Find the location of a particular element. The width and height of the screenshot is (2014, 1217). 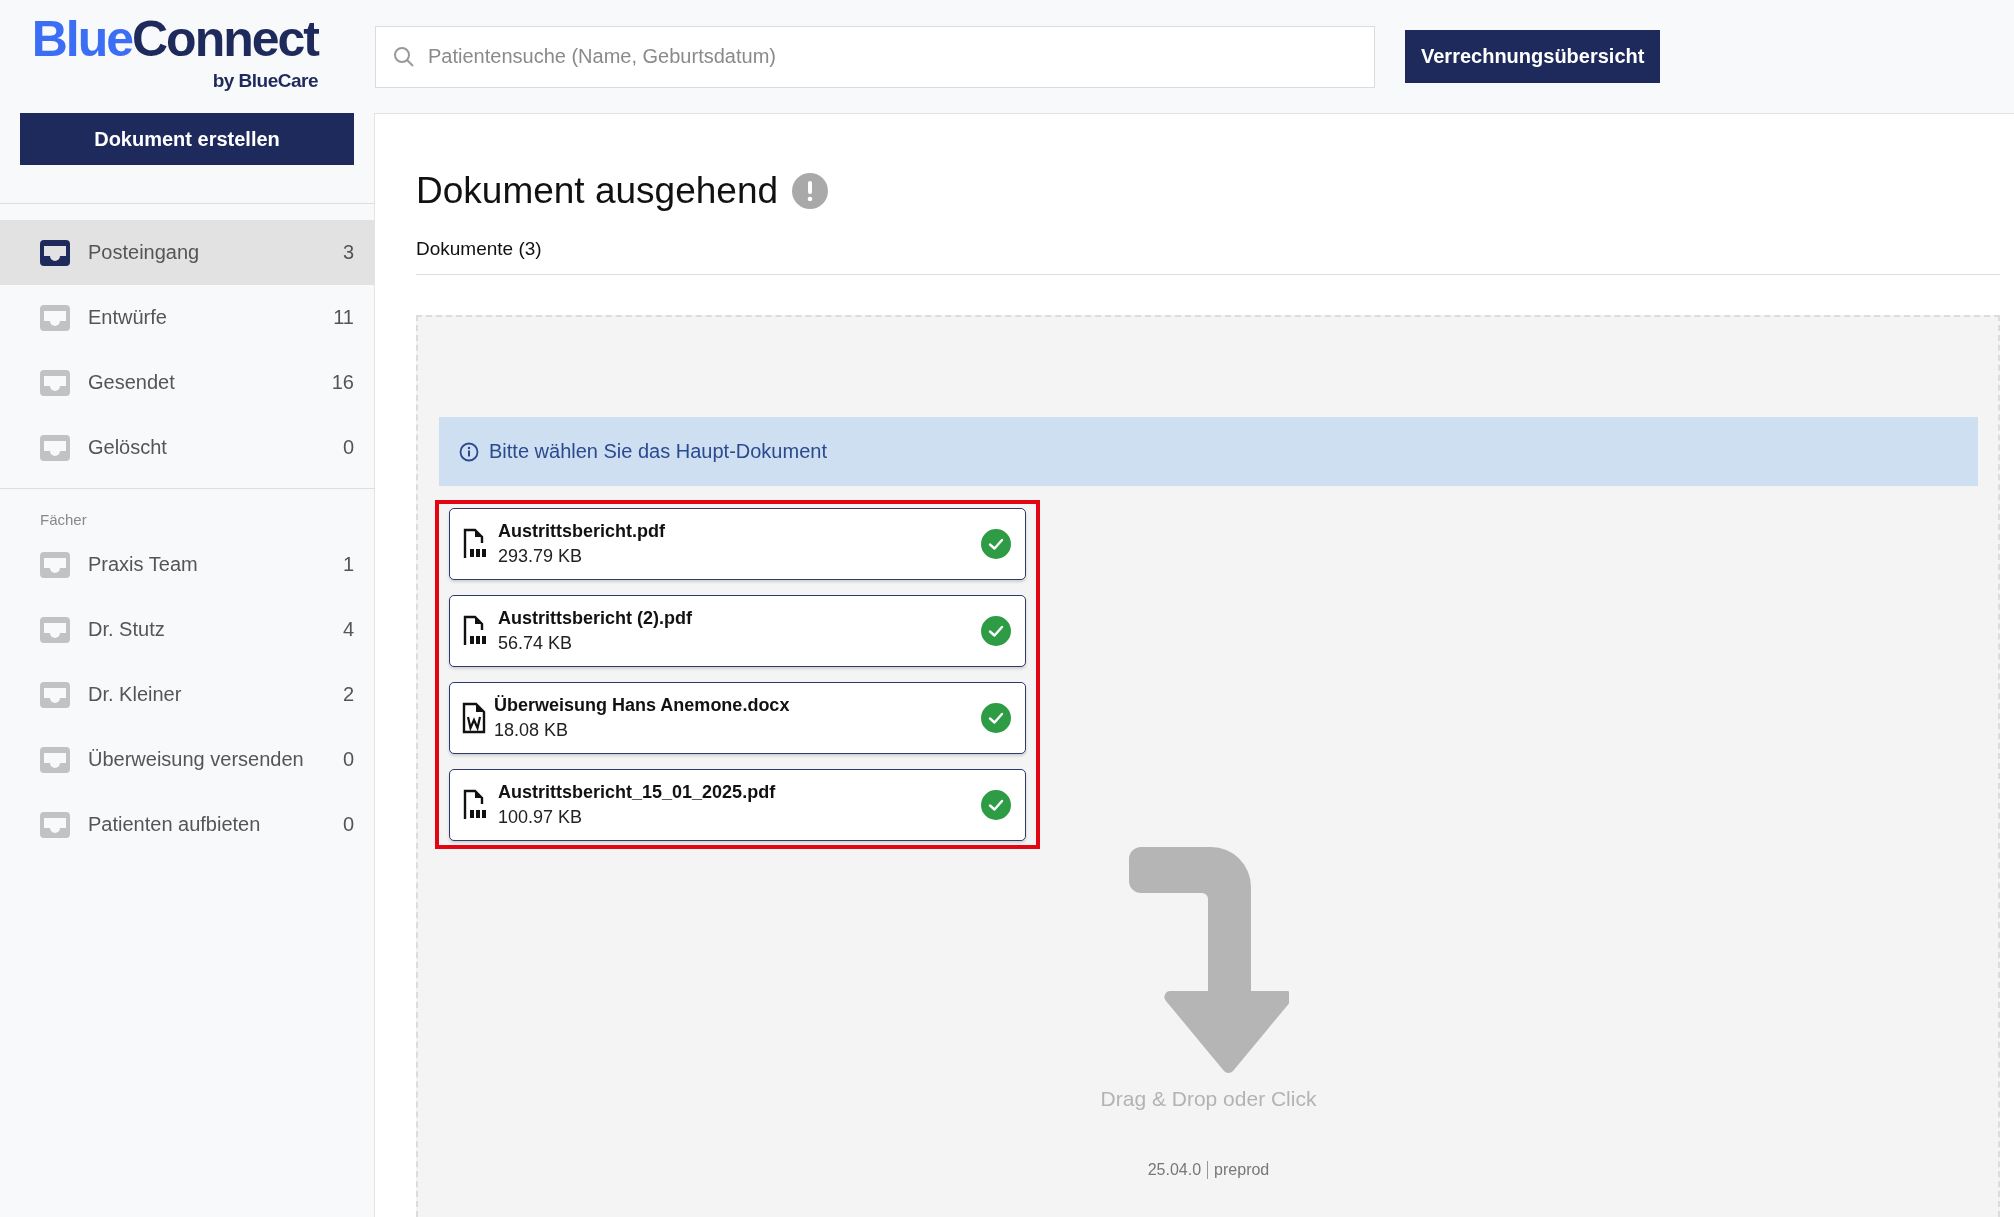

file-card: Austrittsbericht.pdf 293.79 KB is located at coordinates (737, 544).